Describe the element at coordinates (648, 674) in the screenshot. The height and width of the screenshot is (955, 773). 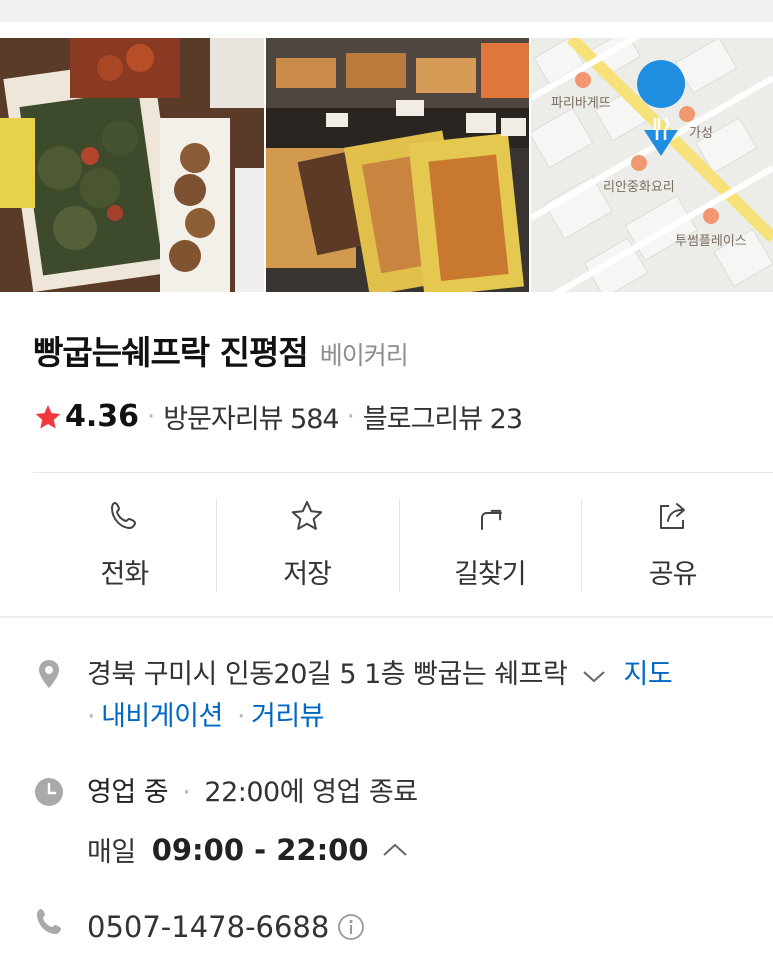
I see `map-link: 지도` at that location.